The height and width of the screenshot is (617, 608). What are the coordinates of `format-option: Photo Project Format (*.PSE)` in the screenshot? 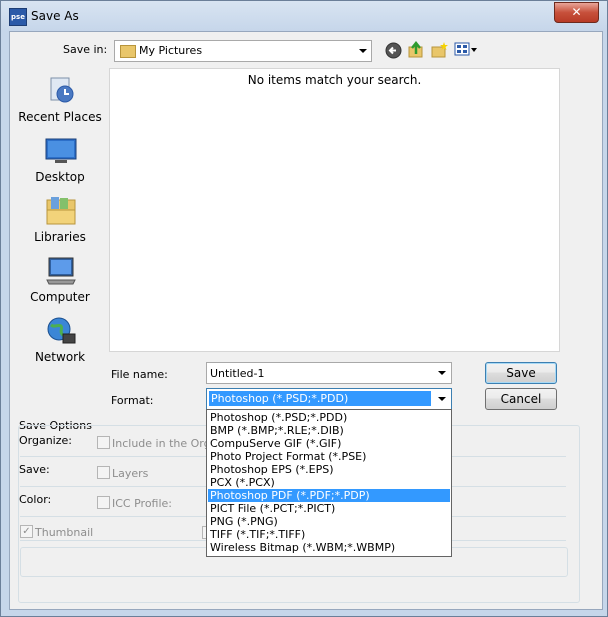 It's located at (329, 456).